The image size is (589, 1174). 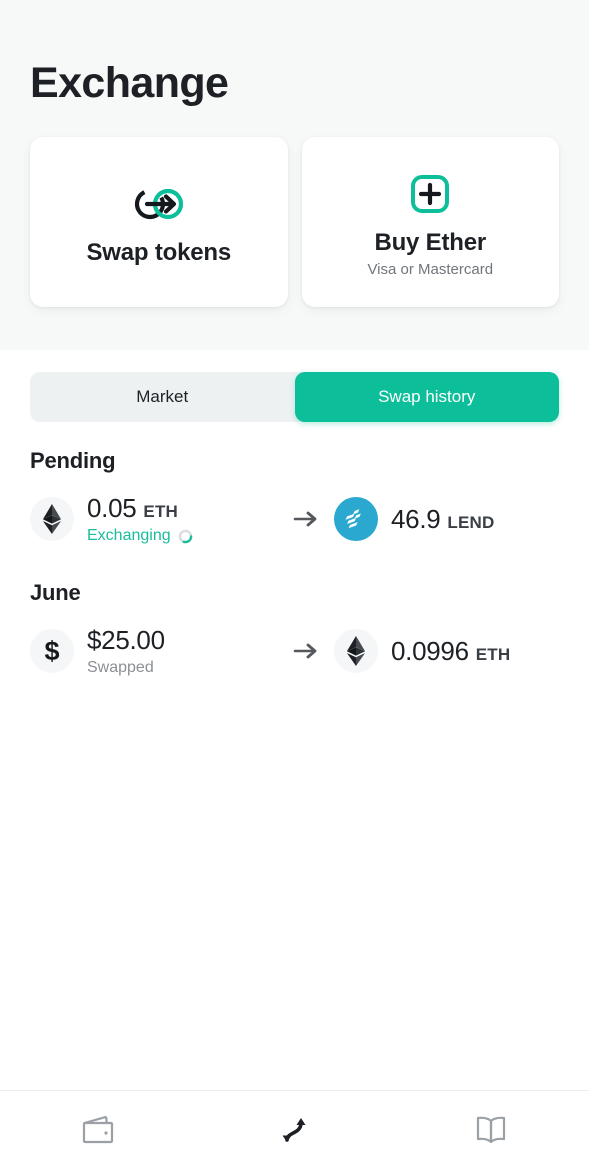 I want to click on amount-value: 0.0996, so click(x=430, y=650).